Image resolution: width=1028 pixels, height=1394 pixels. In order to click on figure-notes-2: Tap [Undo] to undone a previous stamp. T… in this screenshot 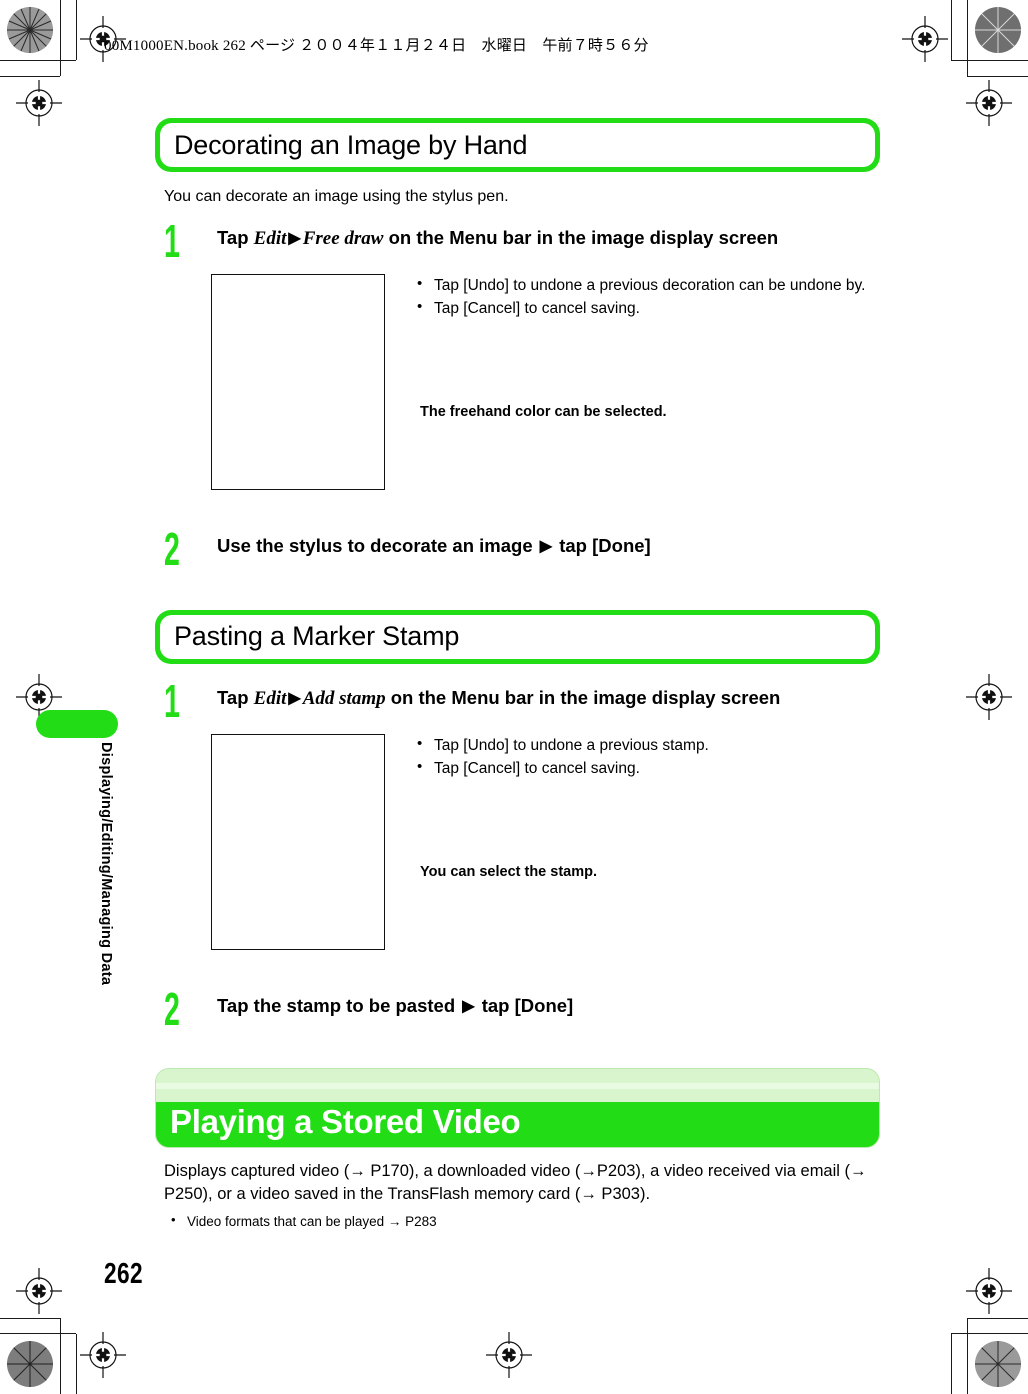, I will do `click(647, 840)`.